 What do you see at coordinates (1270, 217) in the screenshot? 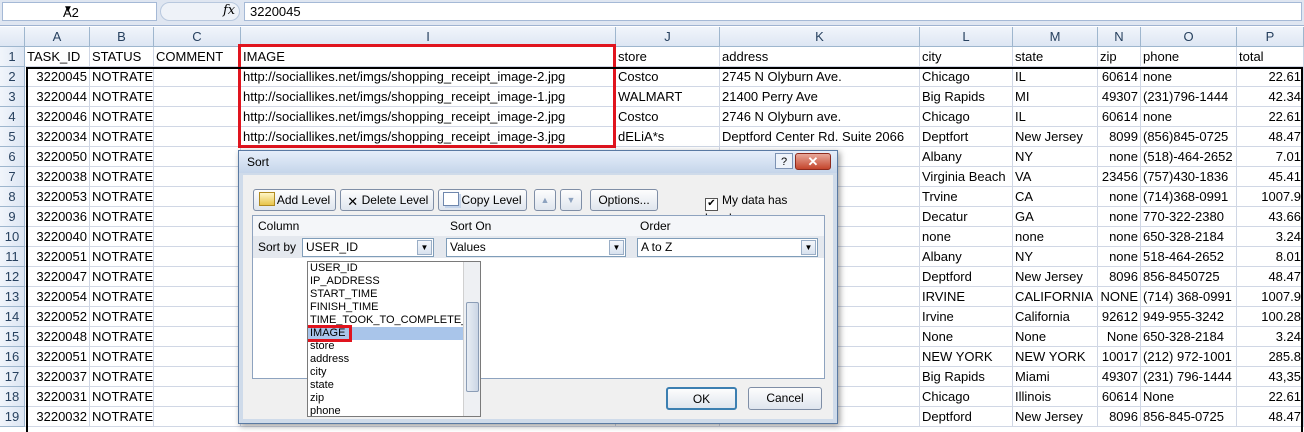
I see `table-cell: 43.66` at bounding box center [1270, 217].